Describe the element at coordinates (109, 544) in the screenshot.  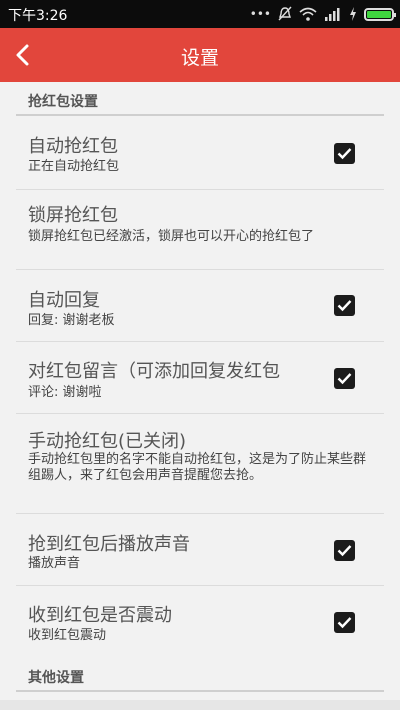
I see `setting-title: 抢到红包后播放声音` at that location.